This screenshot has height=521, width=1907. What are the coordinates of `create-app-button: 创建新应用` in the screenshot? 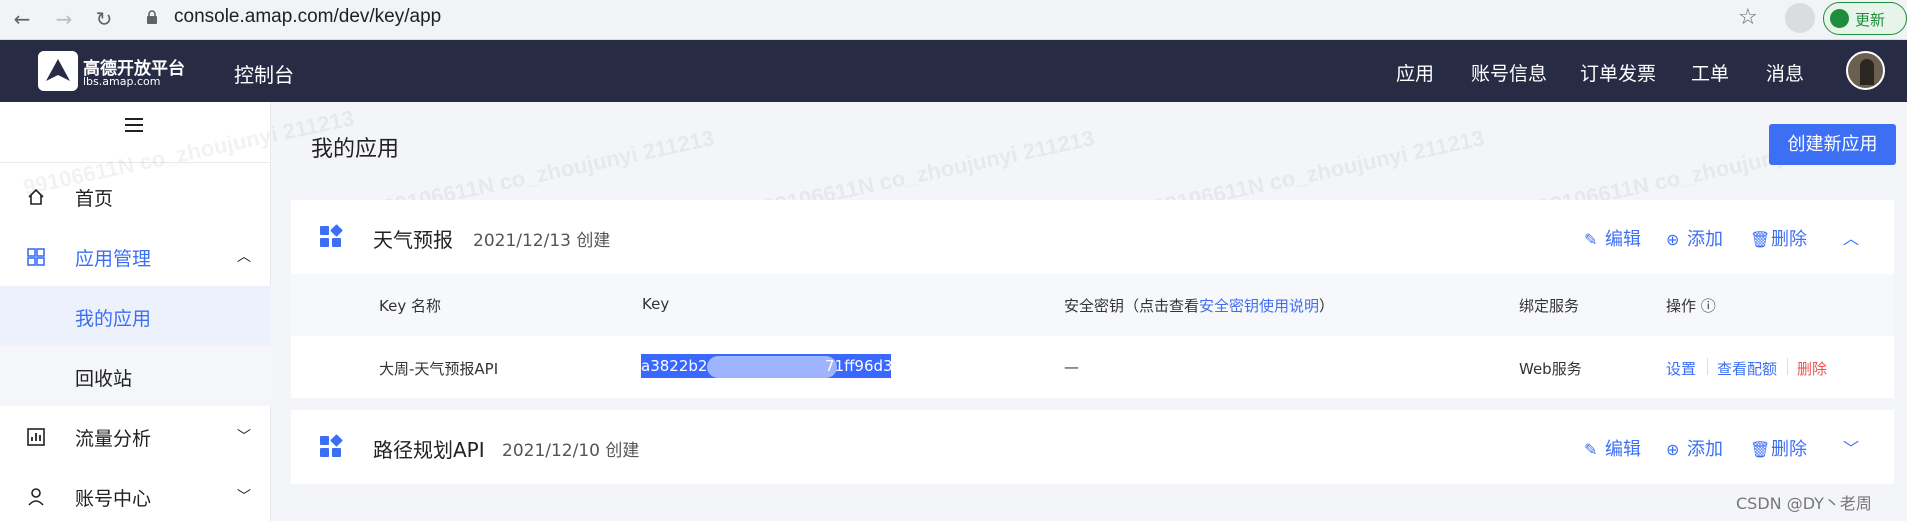 It's located at (1832, 144).